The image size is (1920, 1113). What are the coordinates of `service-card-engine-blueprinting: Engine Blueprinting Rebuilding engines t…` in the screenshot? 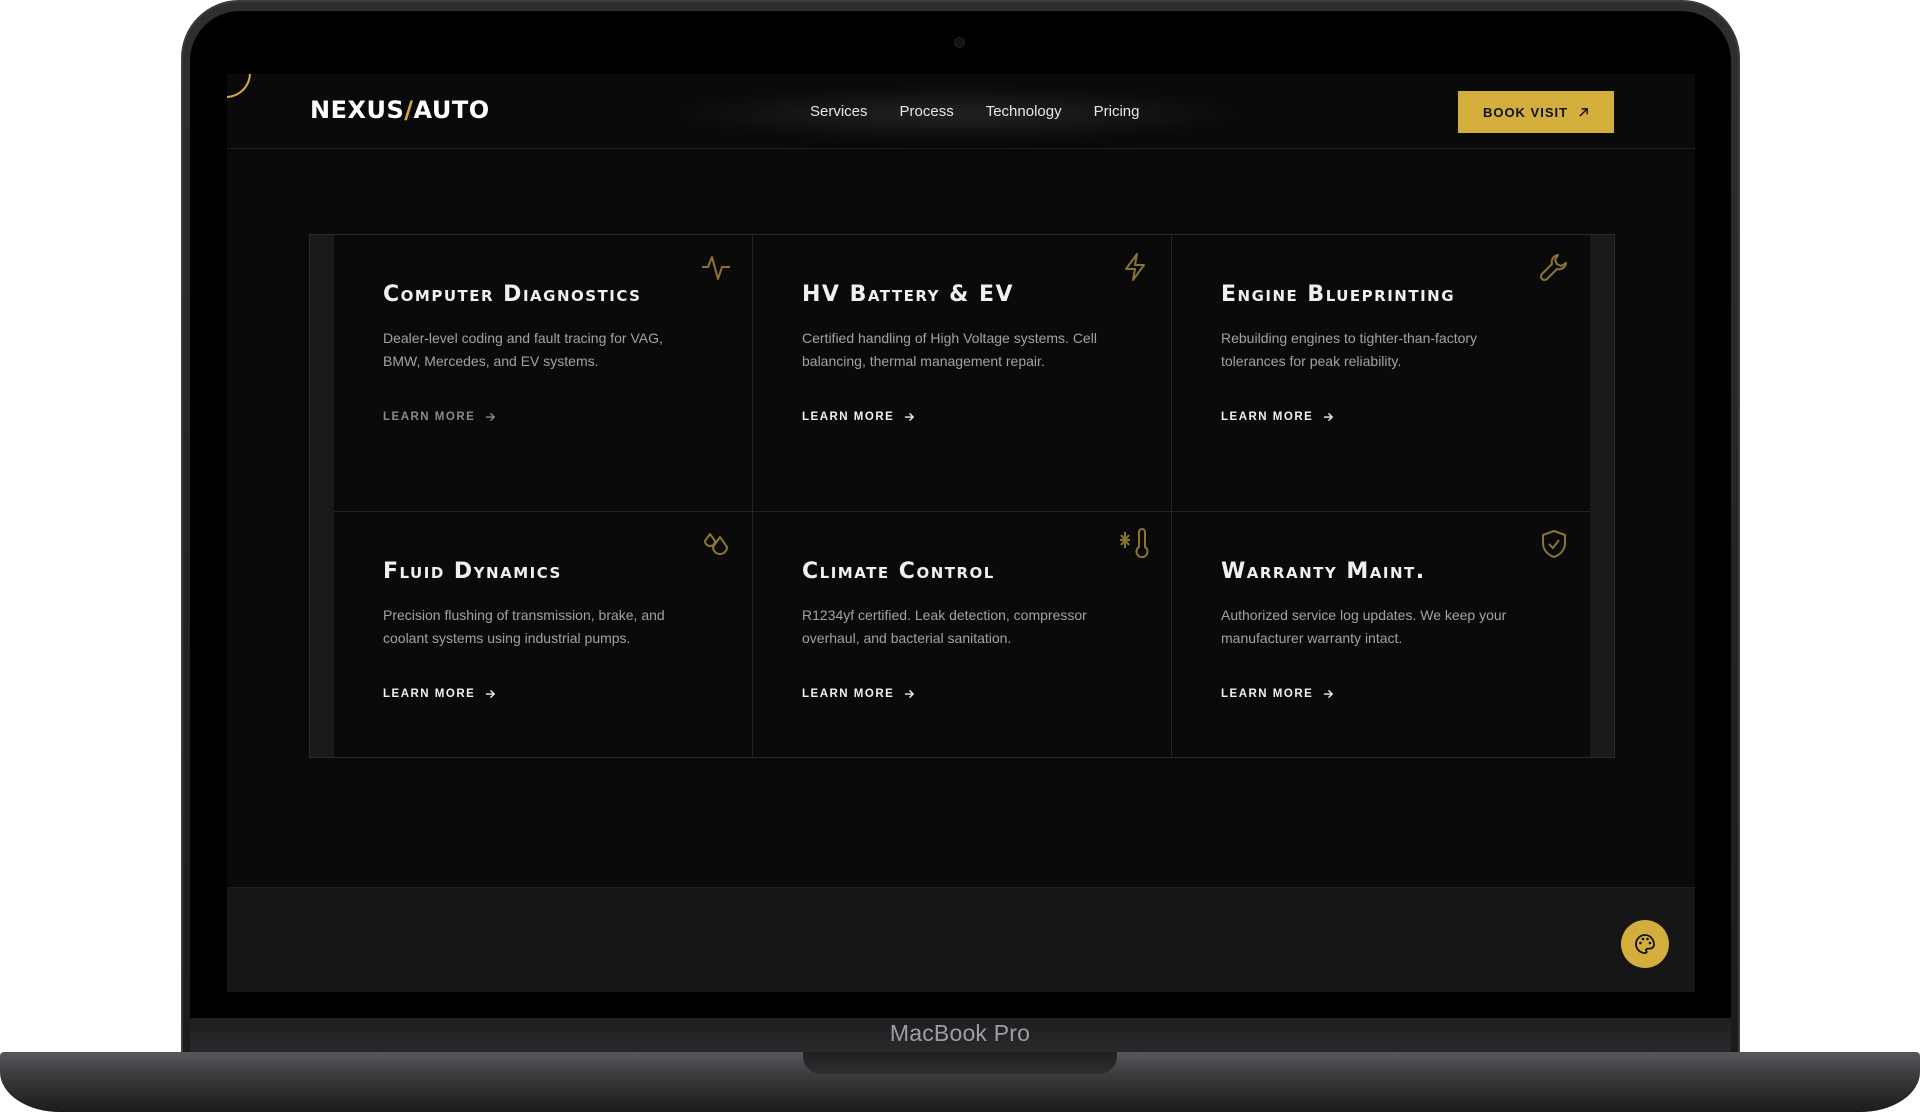 It's located at (1381, 373).